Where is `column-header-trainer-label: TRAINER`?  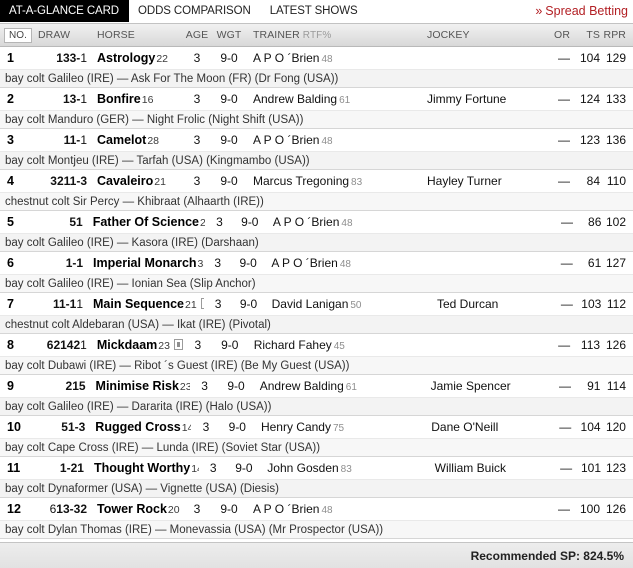
column-header-trainer-label: TRAINER is located at coordinates (276, 35).